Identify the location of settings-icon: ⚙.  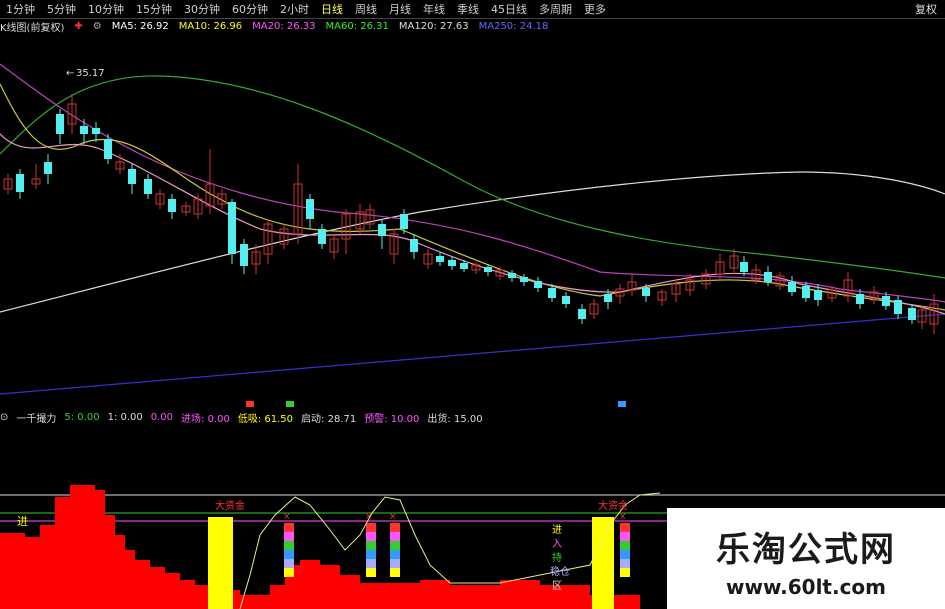
(97, 26).